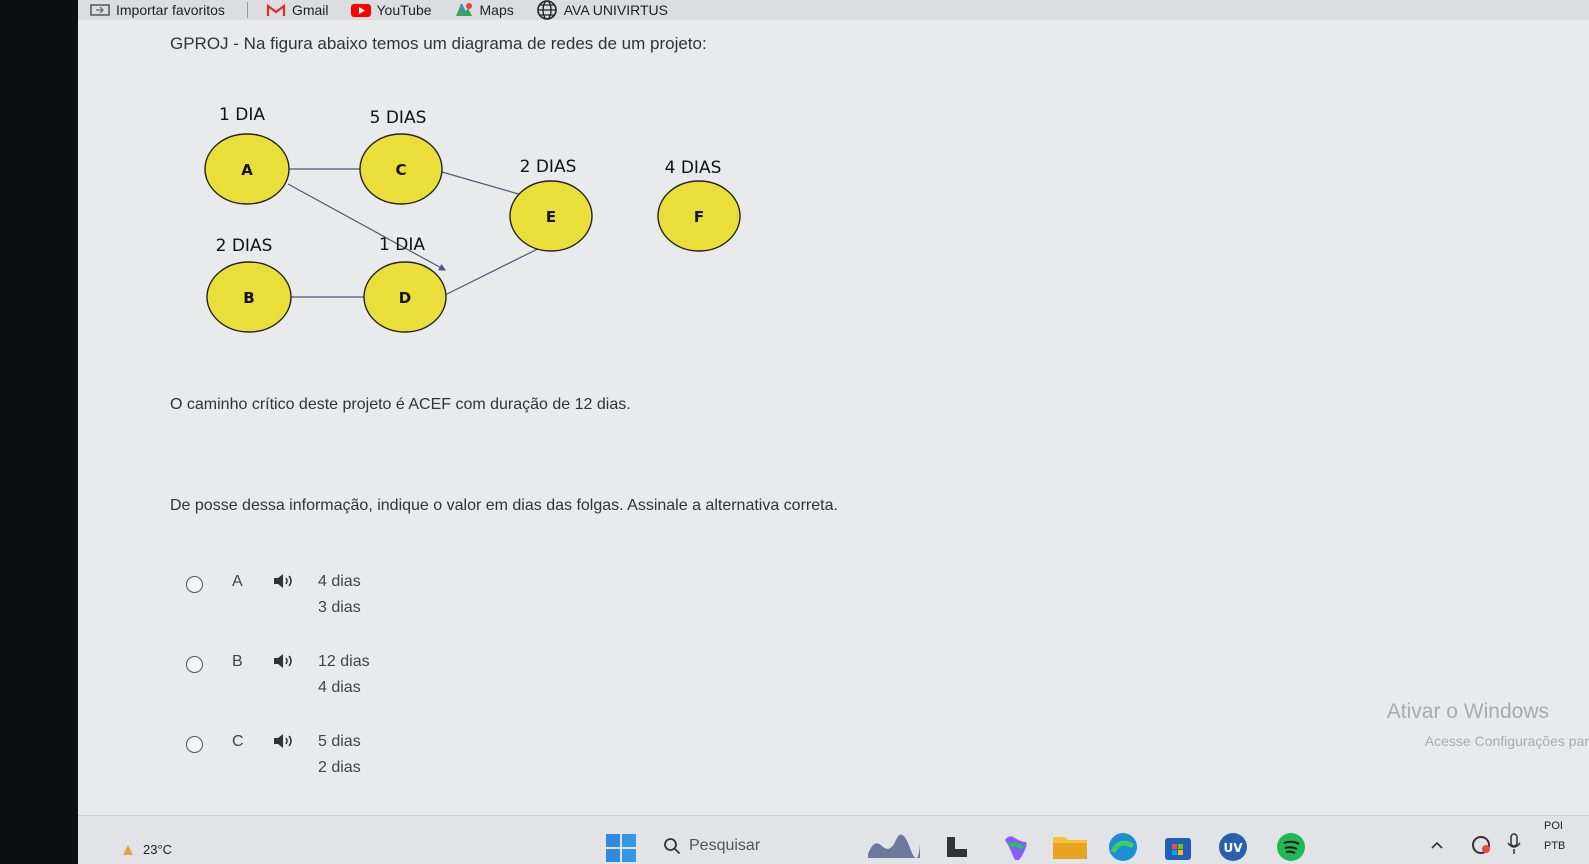  What do you see at coordinates (551, 217) in the screenshot?
I see `node-e-label: E` at bounding box center [551, 217].